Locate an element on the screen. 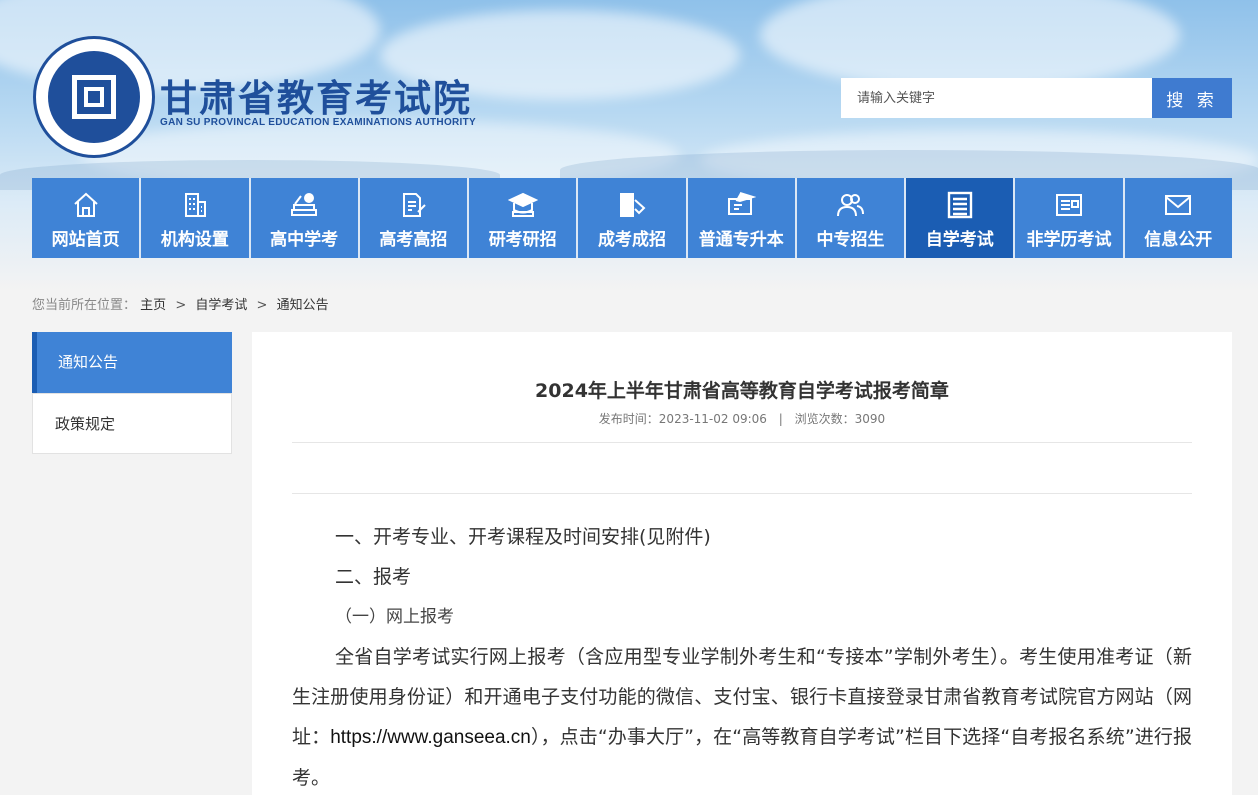 The width and height of the screenshot is (1258, 795). sidebar-item-policies: 政策规定 is located at coordinates (132, 423).